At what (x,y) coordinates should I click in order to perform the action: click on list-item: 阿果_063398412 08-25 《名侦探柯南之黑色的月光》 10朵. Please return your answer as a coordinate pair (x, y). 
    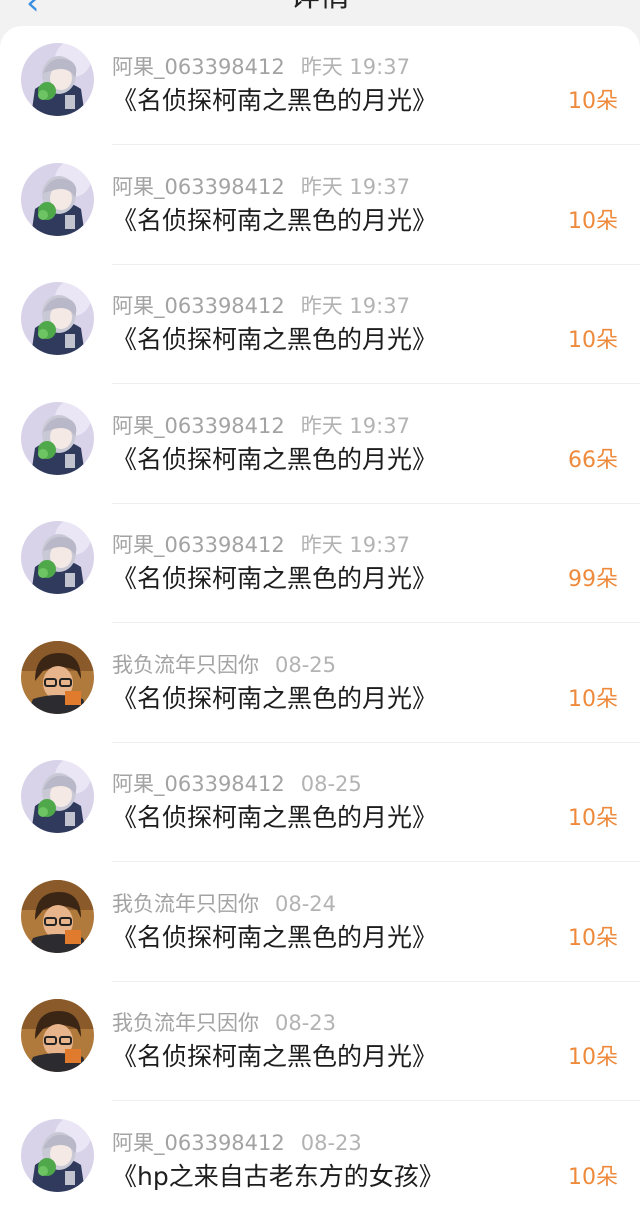
    Looking at the image, I should click on (320, 802).